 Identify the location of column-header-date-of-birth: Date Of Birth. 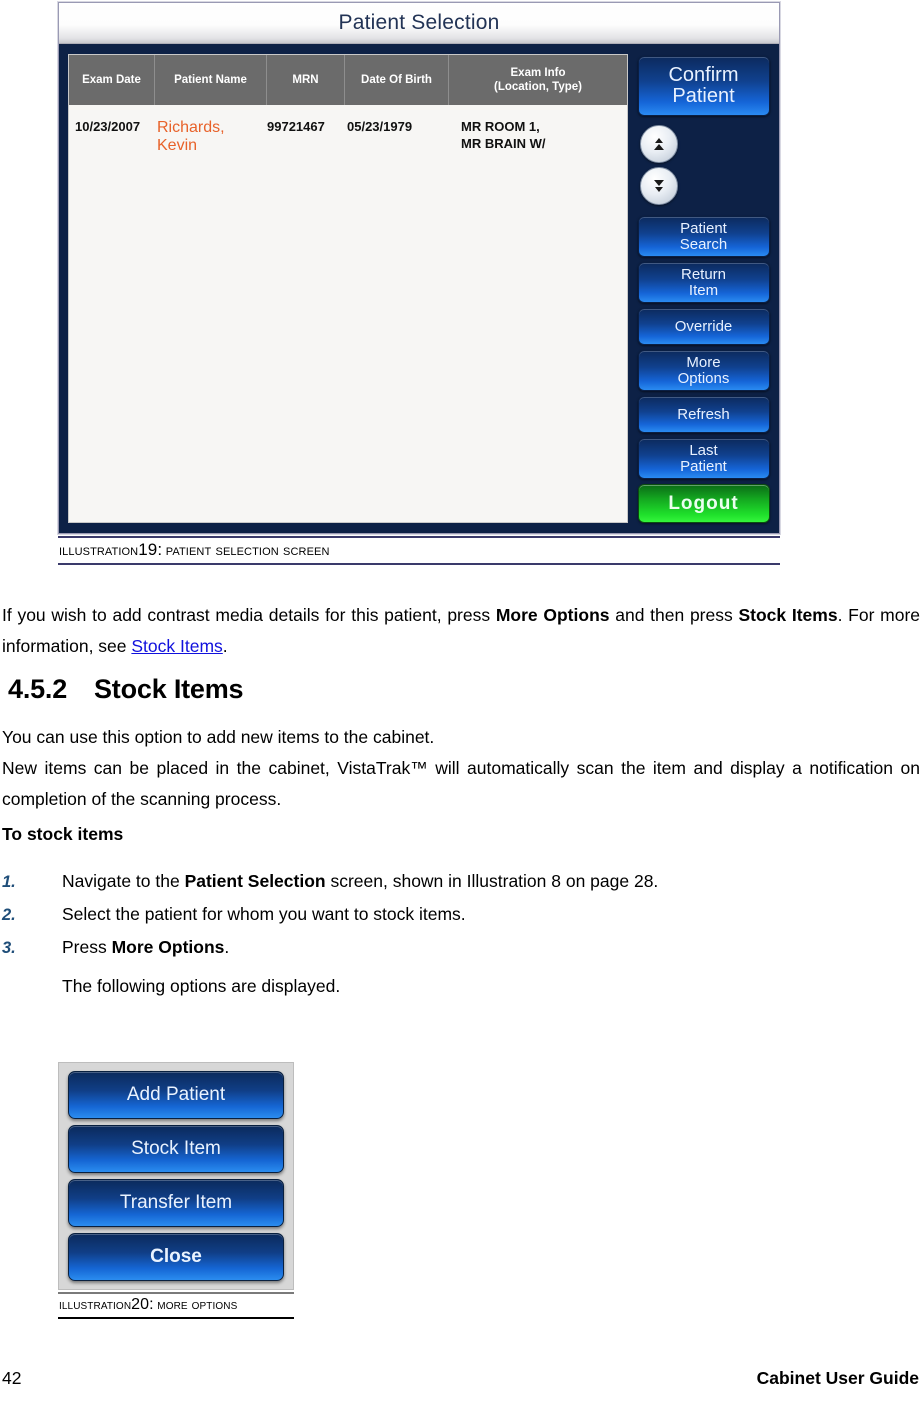
(397, 80).